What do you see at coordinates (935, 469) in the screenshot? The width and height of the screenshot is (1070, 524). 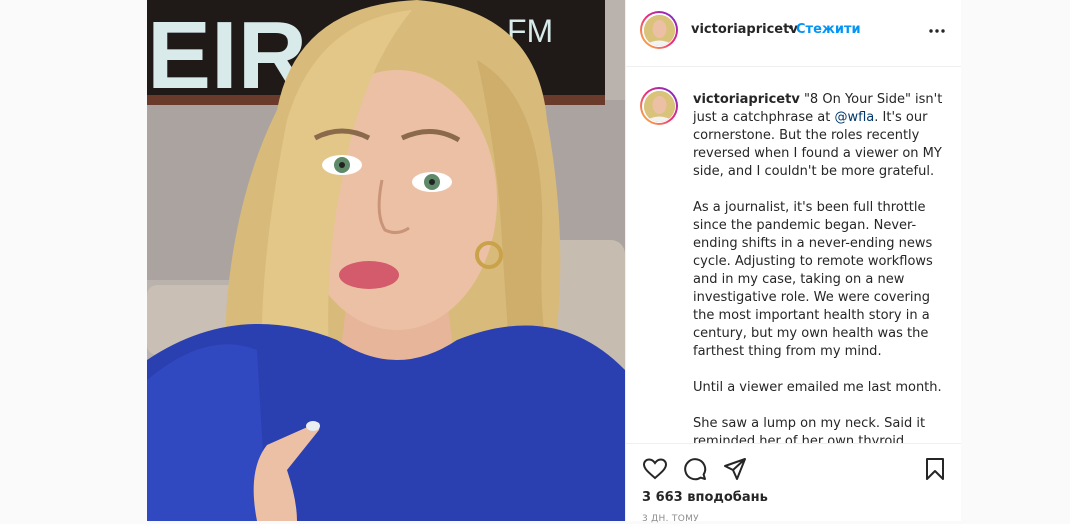 I see `bookmark-icon` at bounding box center [935, 469].